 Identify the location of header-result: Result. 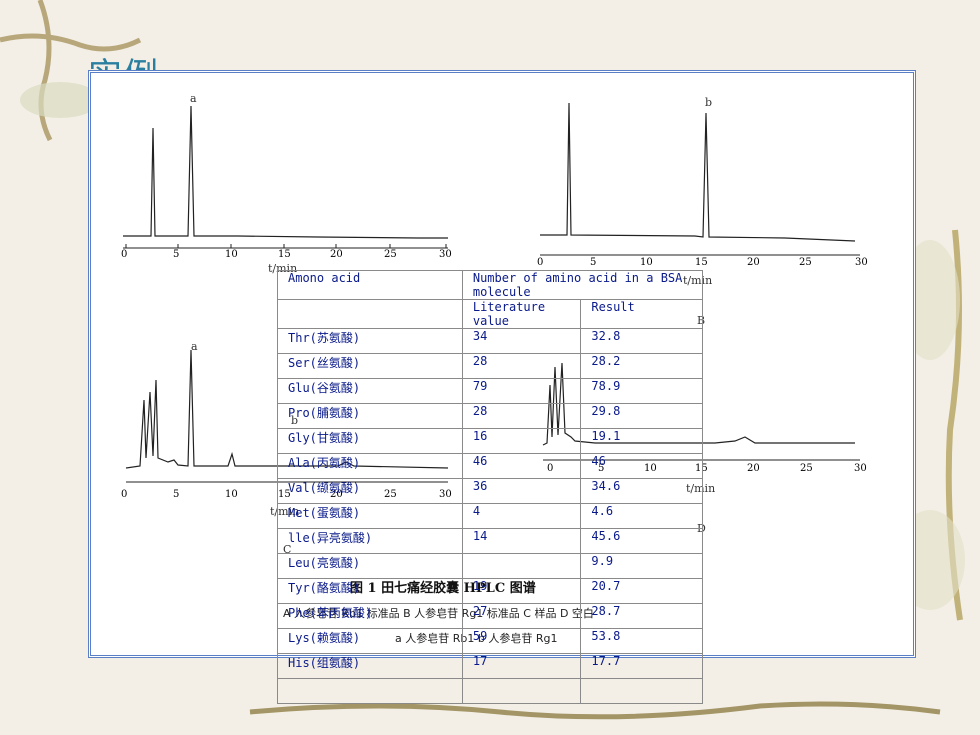
(641, 314).